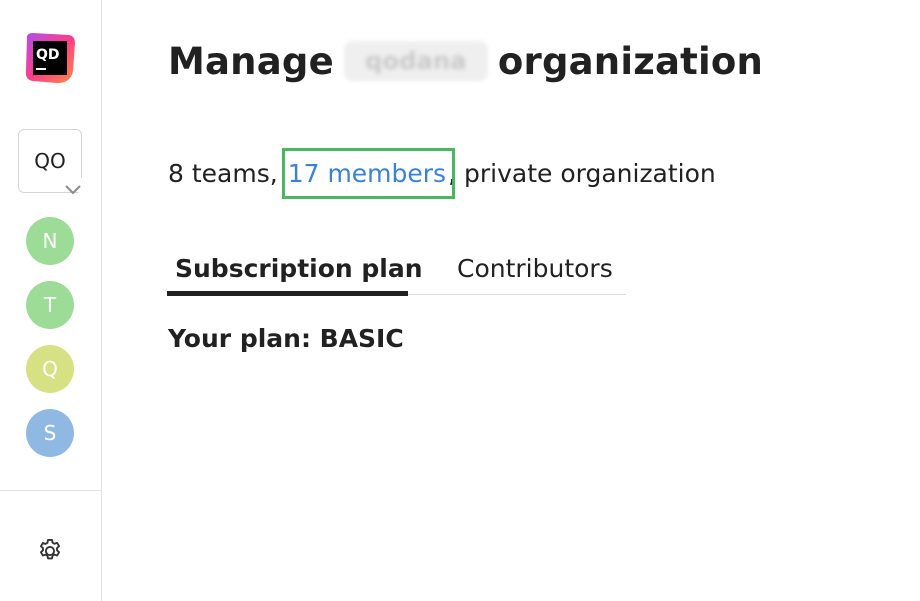 The image size is (920, 601). I want to click on avatar-n: N, so click(50, 241).